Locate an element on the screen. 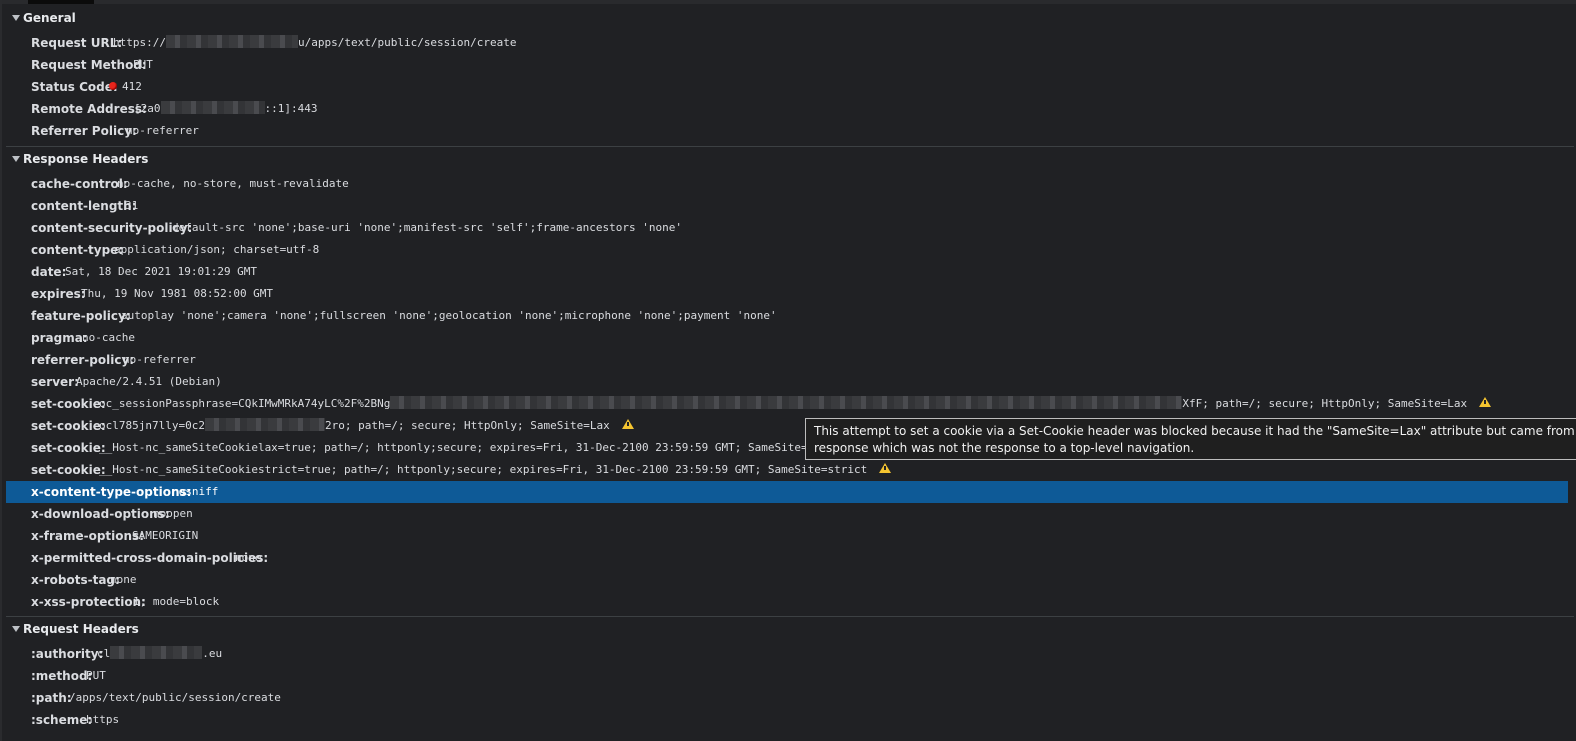  request-row-authority: :authority: cl .eu is located at coordinates (787, 654).